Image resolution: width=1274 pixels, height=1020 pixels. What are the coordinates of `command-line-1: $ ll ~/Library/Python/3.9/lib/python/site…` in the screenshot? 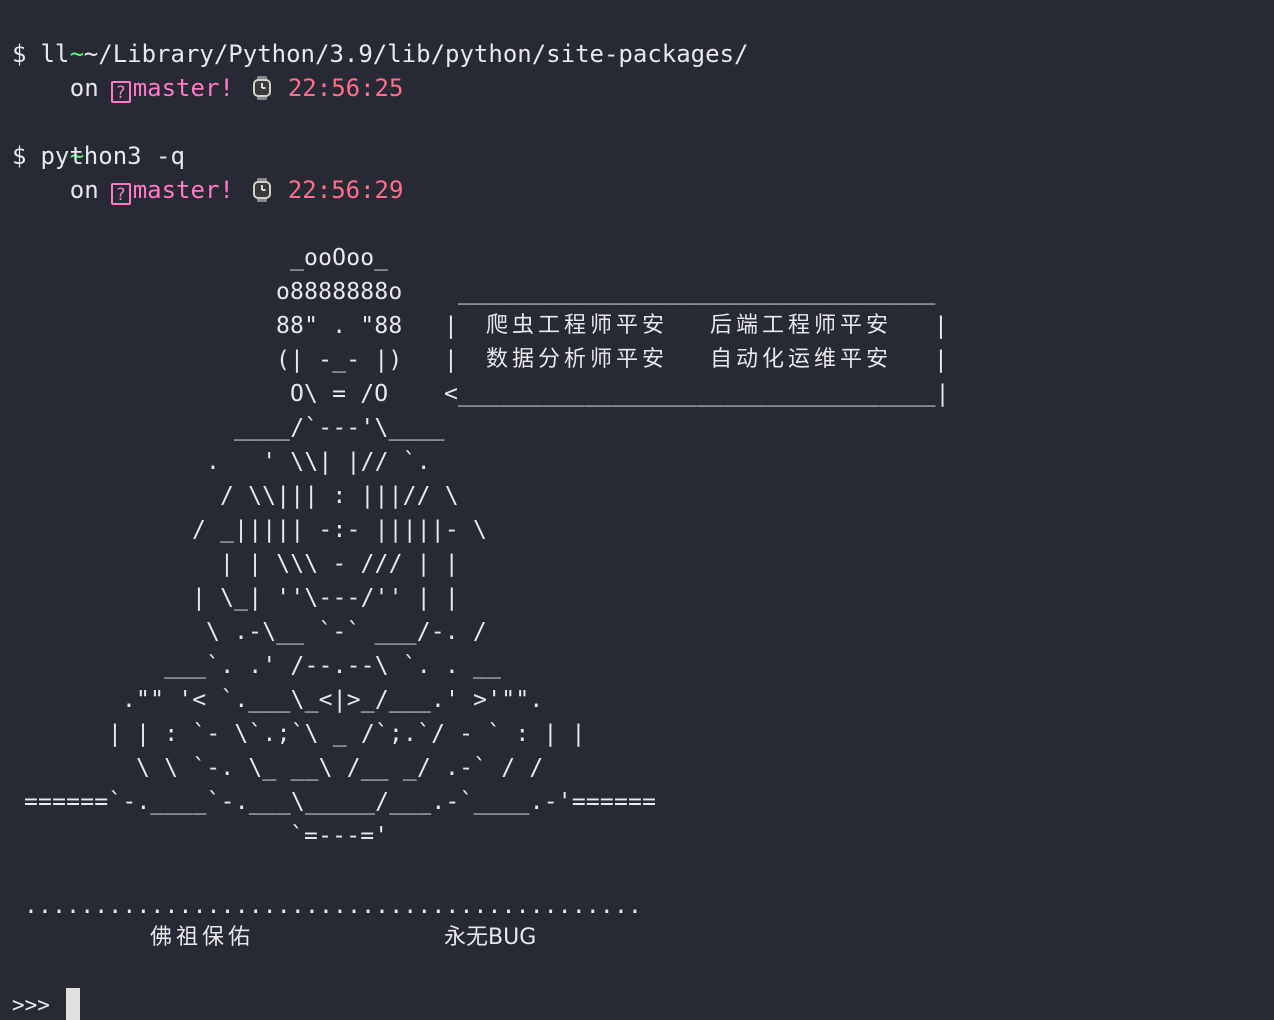 It's located at (380, 54).